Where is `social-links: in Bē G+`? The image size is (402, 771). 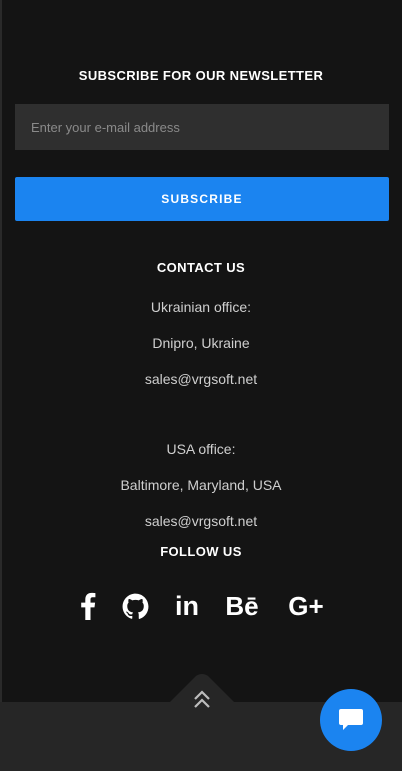 social-links: in Bē G+ is located at coordinates (201, 608).